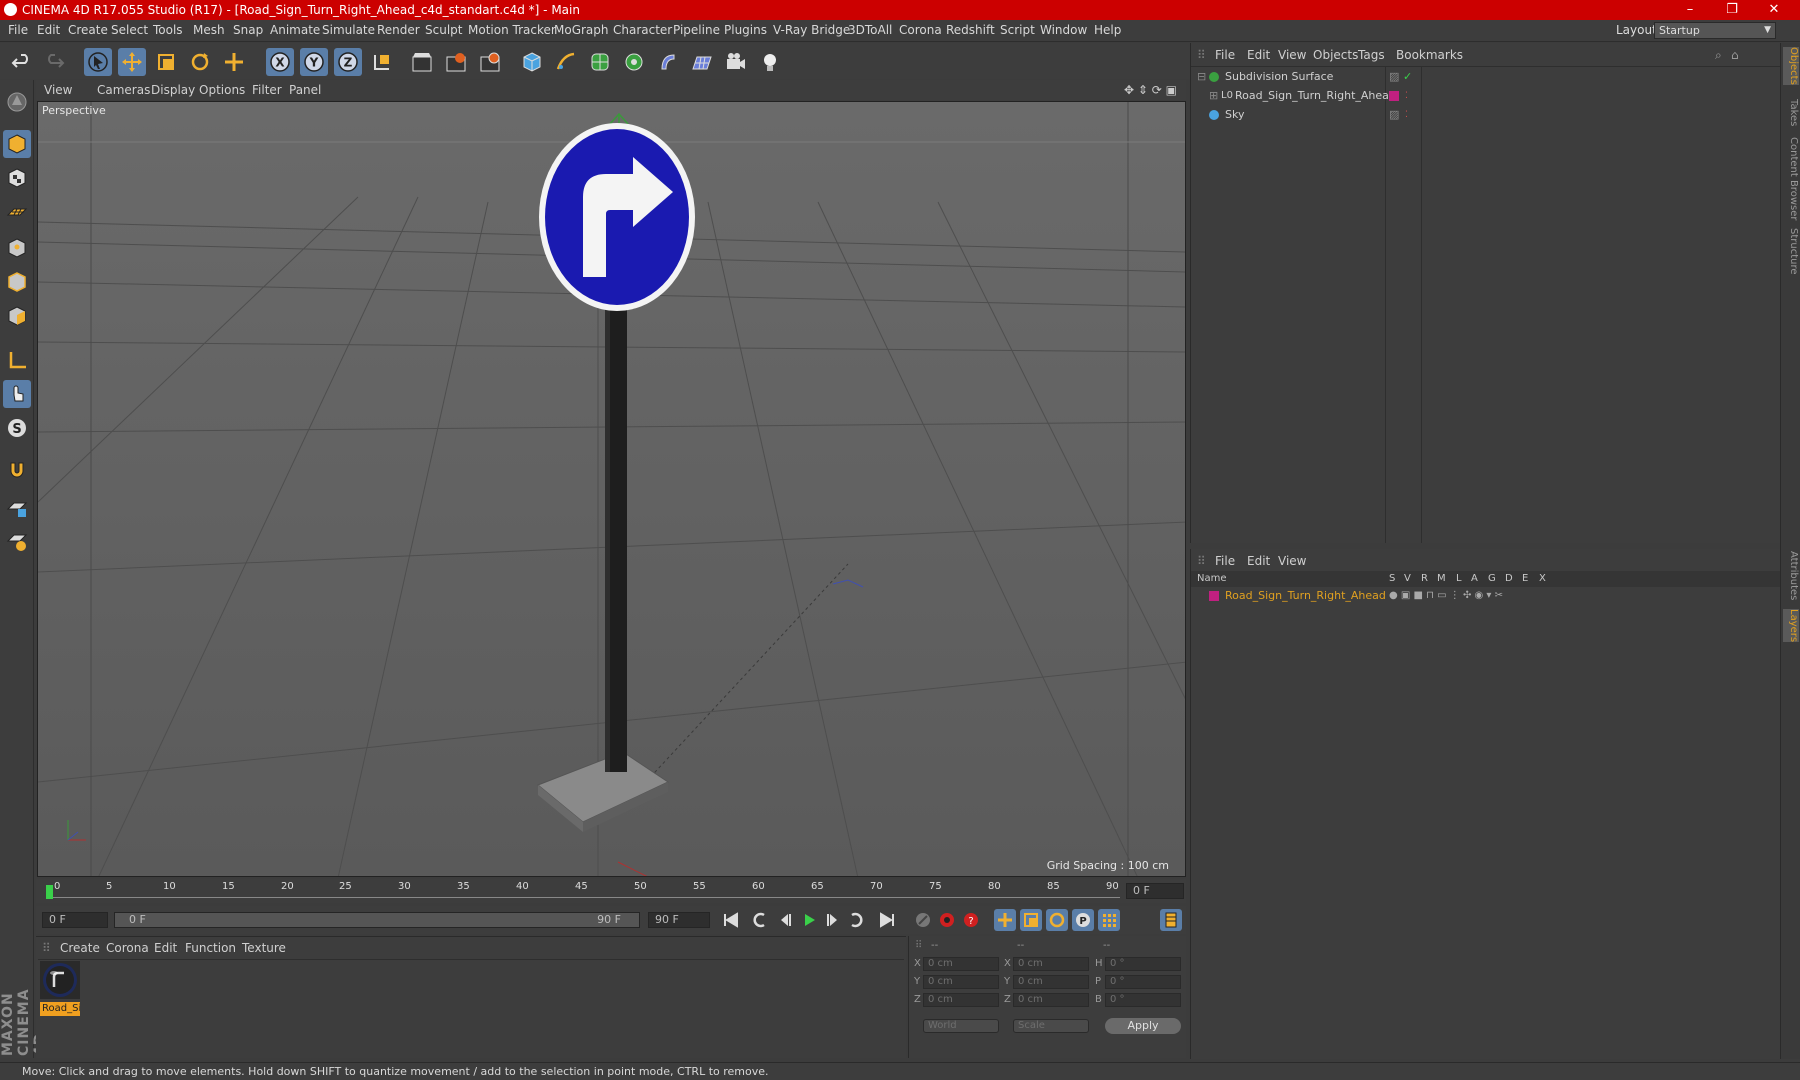 Image resolution: width=1800 pixels, height=1080 pixels. Describe the element at coordinates (398, 30) in the screenshot. I see `menu-render: Render` at that location.